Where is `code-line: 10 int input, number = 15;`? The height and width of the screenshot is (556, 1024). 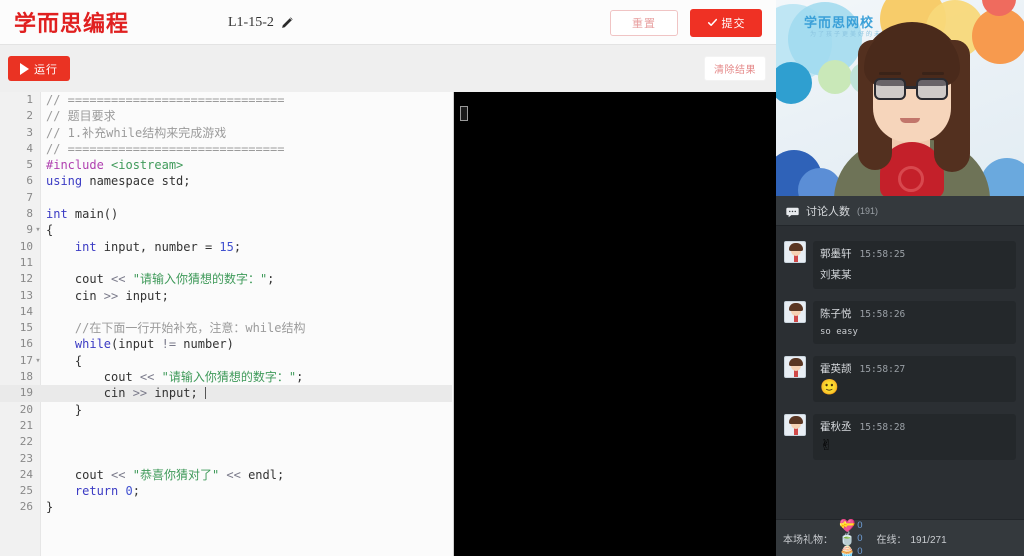 code-line: 10 int input, number = 15; is located at coordinates (226, 247).